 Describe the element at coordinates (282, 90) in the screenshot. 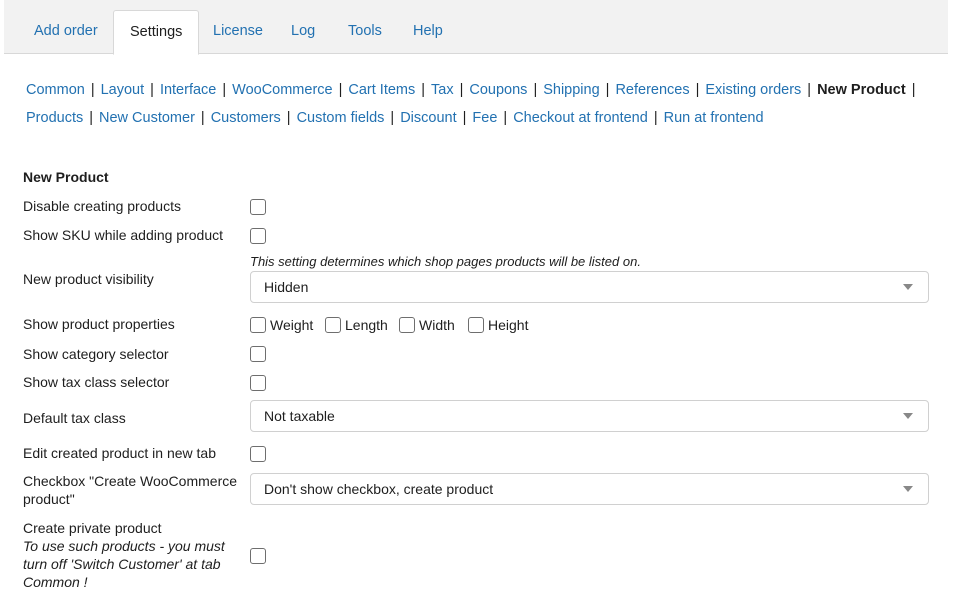

I see `subnav-woocommerce: WooCommerce` at that location.